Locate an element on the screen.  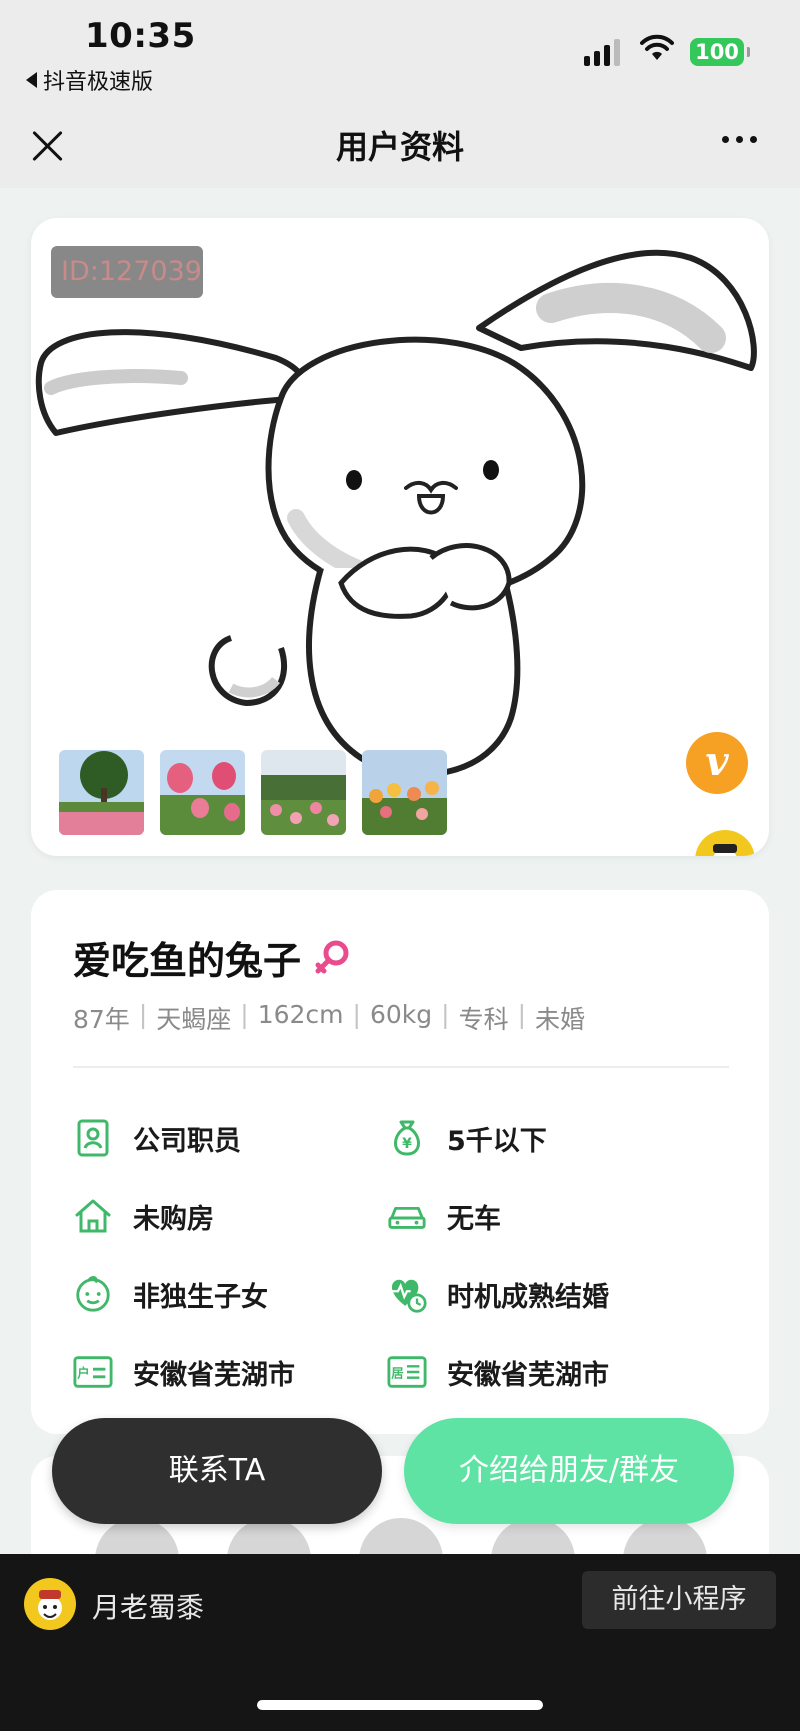
attr-only-child: 非独生子女 is located at coordinates (170, 1294).